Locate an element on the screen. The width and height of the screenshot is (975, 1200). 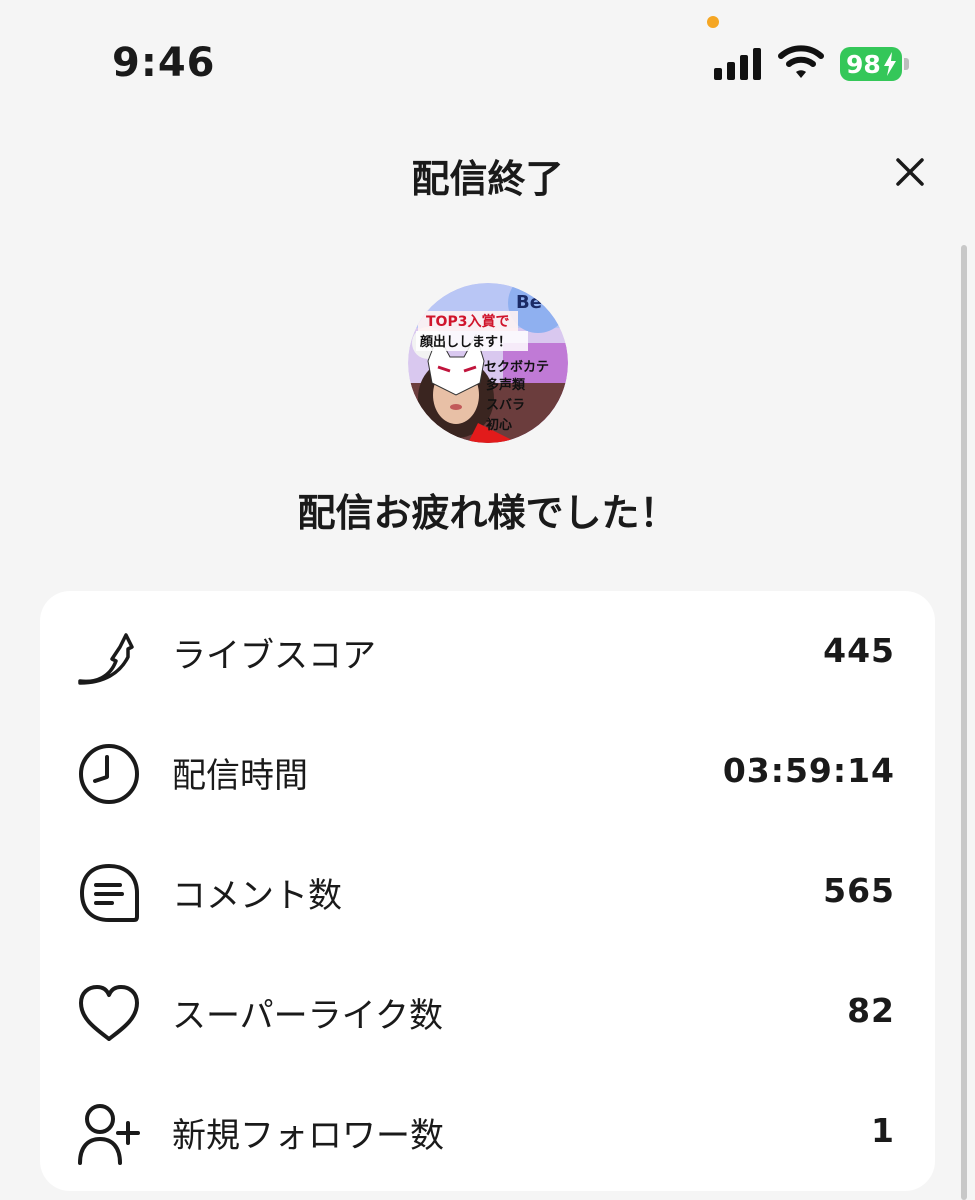
avatar: TOP3入賞で 顔出しします！ セクボカテ 多声類 スバラ 初心 Be is located at coordinates (488, 363).